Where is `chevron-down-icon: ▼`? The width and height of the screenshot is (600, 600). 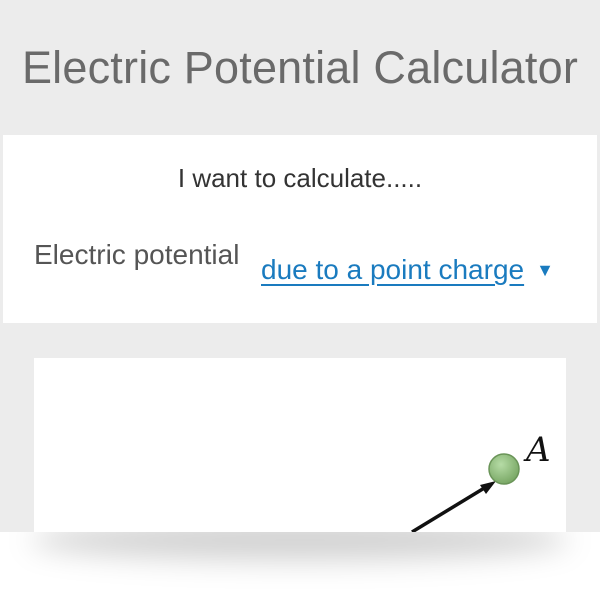 chevron-down-icon: ▼ is located at coordinates (545, 270).